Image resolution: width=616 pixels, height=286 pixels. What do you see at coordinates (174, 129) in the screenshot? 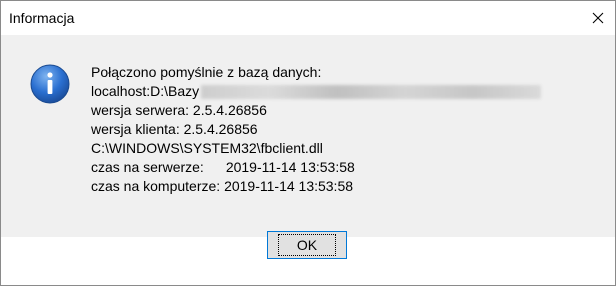
I see `message-line-client-version: wersja klienta: 2.5.4.26856` at bounding box center [174, 129].